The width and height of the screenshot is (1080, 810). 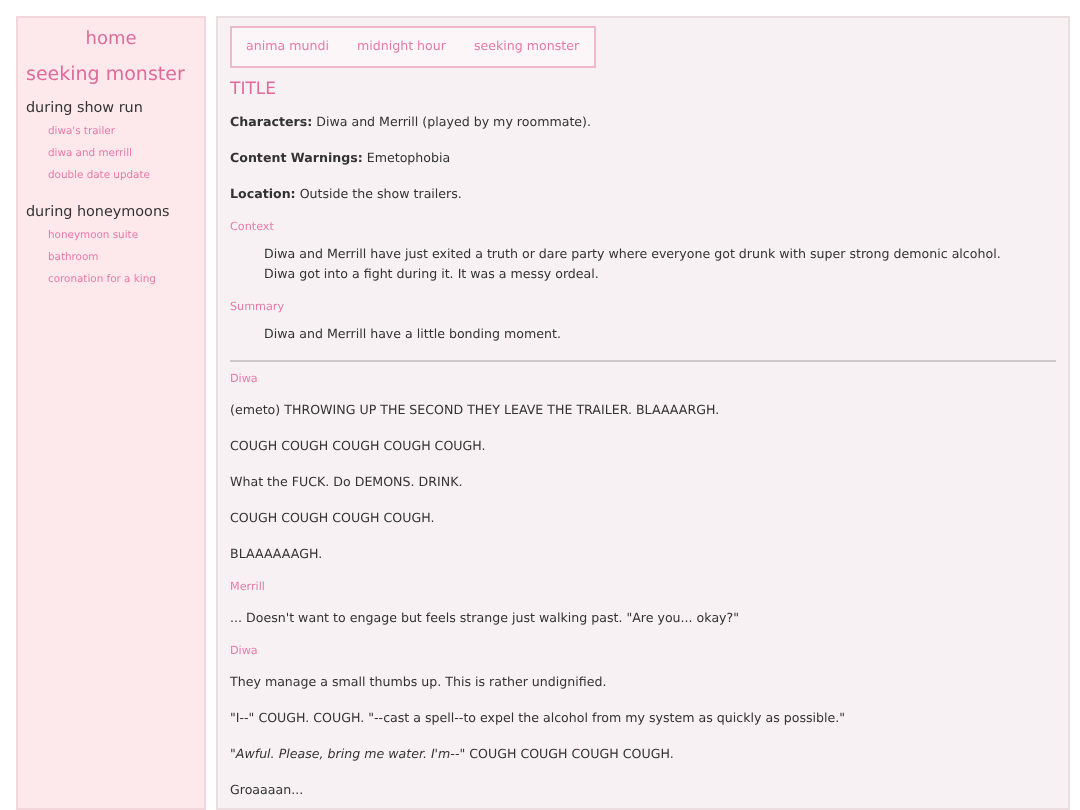 What do you see at coordinates (254, 90) in the screenshot?
I see `post-title: TITLE` at bounding box center [254, 90].